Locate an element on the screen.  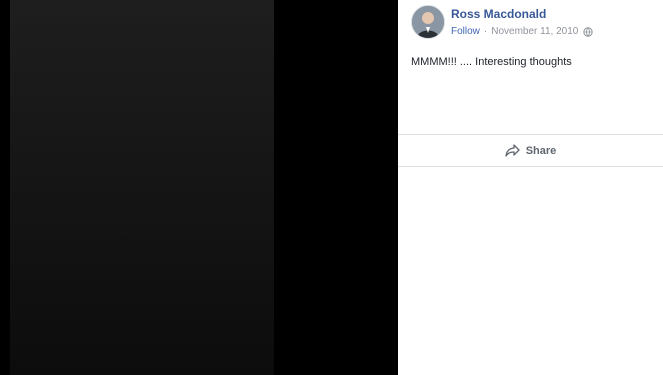
post-caption: MMMM!!! .... Interesting thoughts is located at coordinates (491, 62).